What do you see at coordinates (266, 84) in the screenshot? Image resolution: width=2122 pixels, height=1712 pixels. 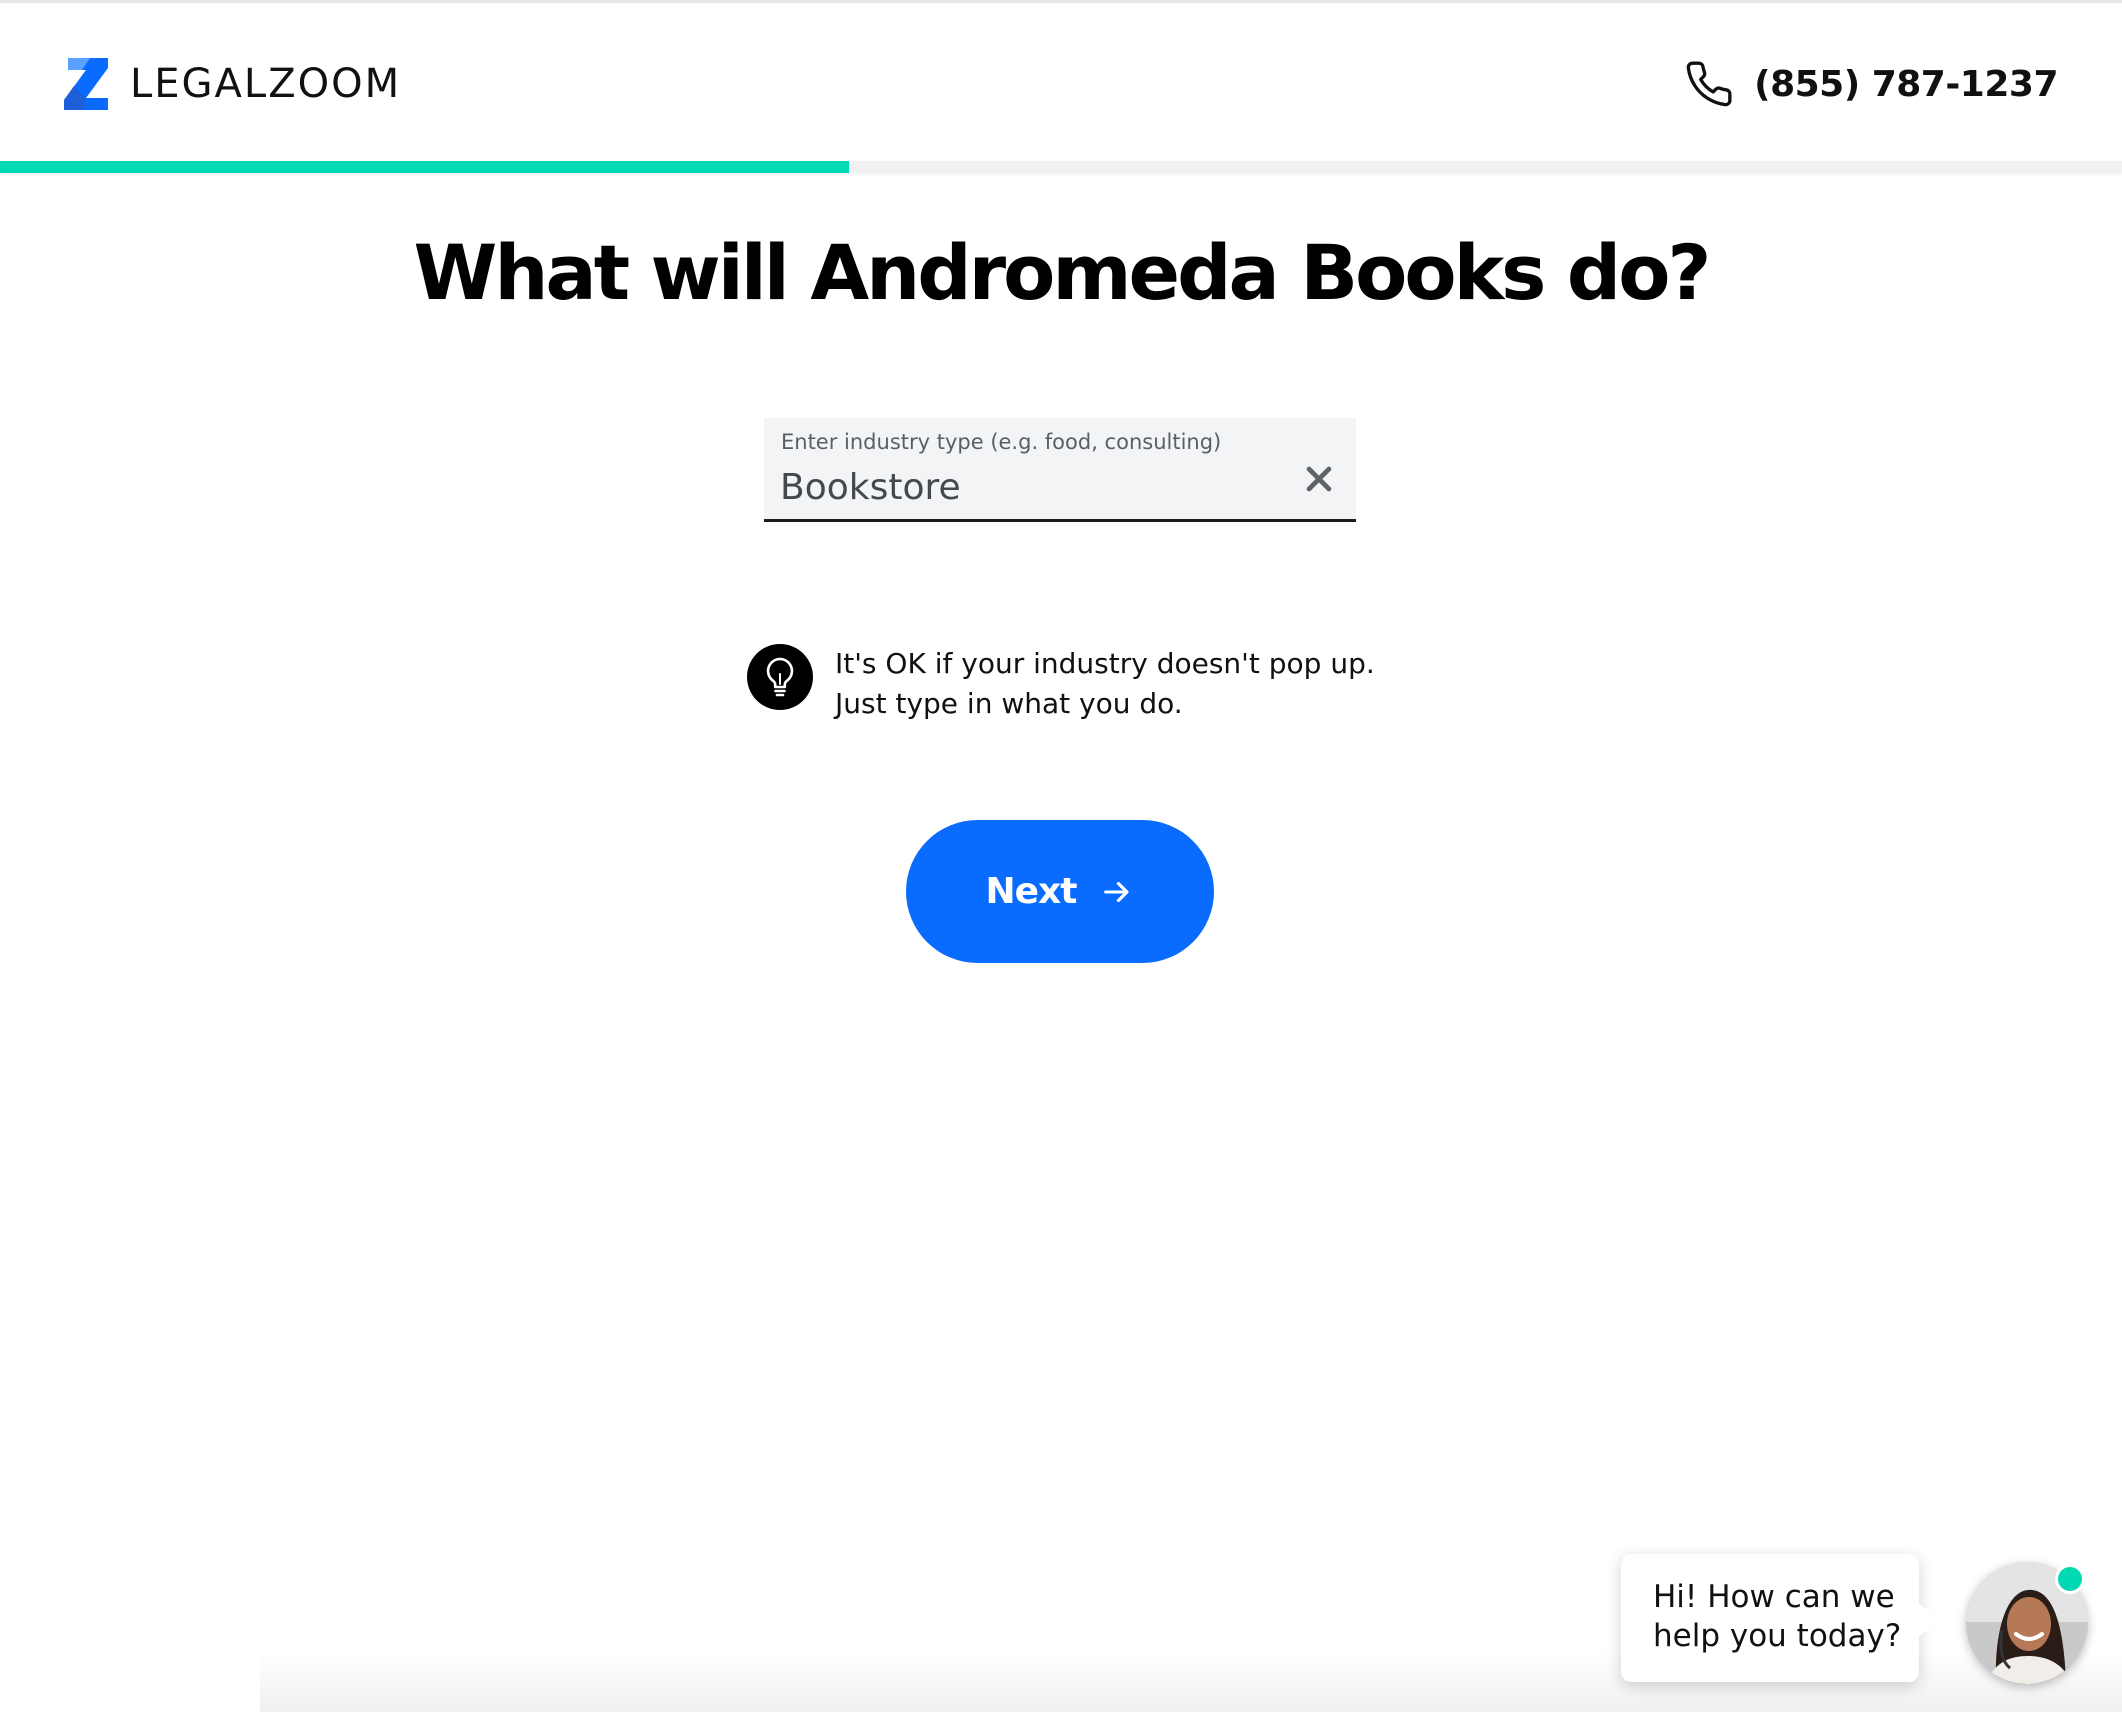 I see `brand-name: LEGALZOOM` at bounding box center [266, 84].